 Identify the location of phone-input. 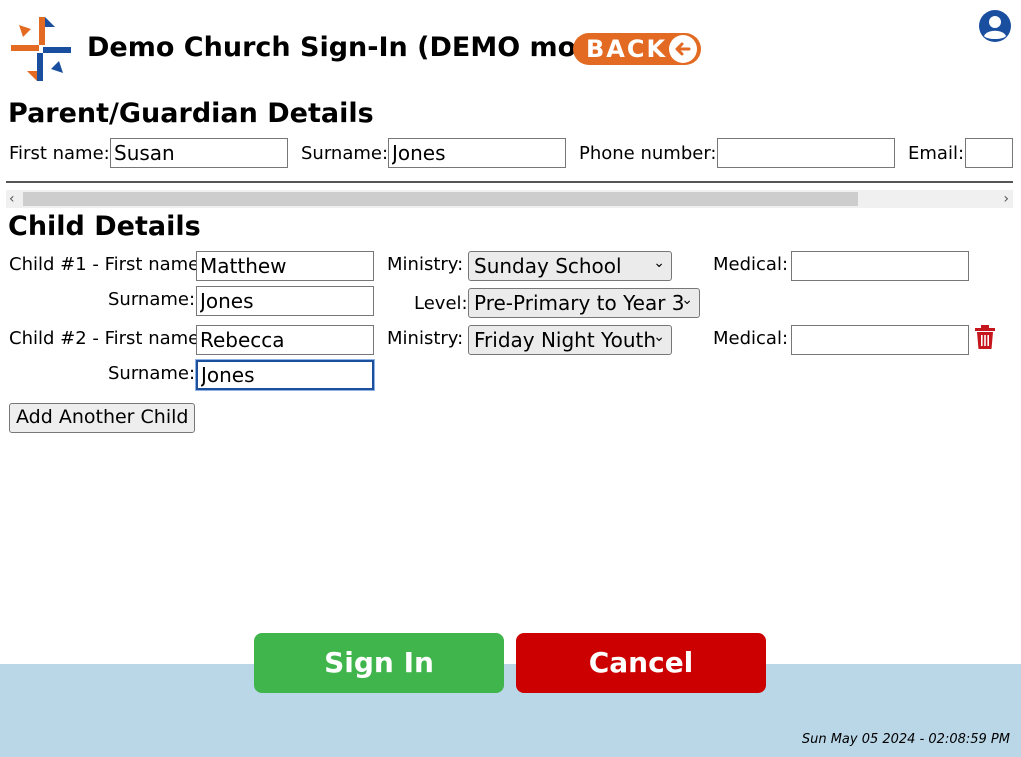
(806, 153).